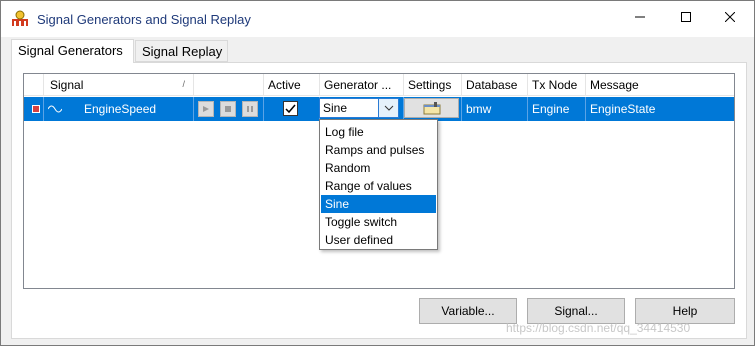 The width and height of the screenshot is (755, 346). What do you see at coordinates (495, 85) in the screenshot?
I see `column-header-database: Database` at bounding box center [495, 85].